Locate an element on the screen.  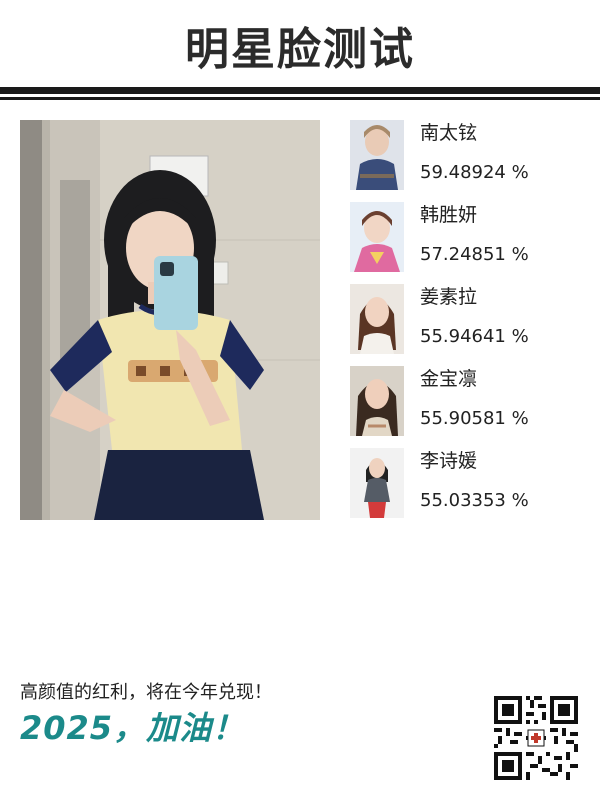
celebrity-name: 金宝凛 is located at coordinates (449, 379).